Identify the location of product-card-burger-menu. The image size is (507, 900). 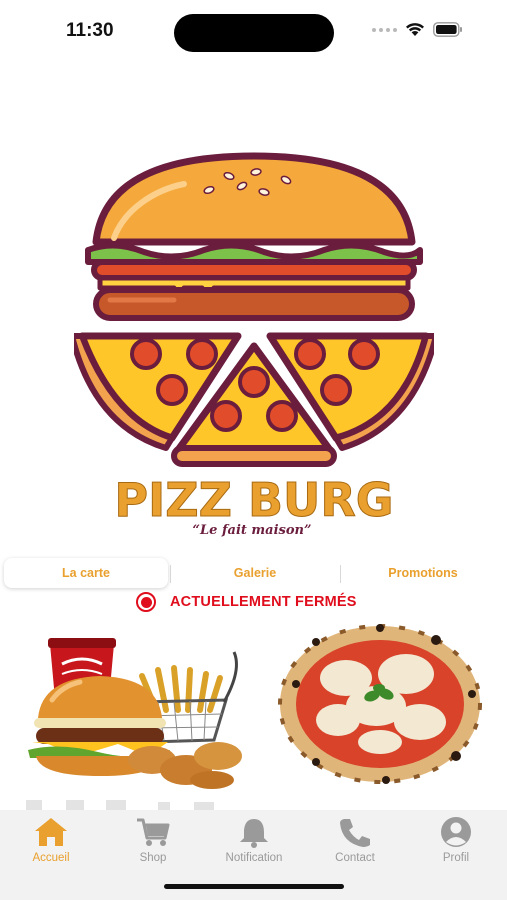
(133, 710).